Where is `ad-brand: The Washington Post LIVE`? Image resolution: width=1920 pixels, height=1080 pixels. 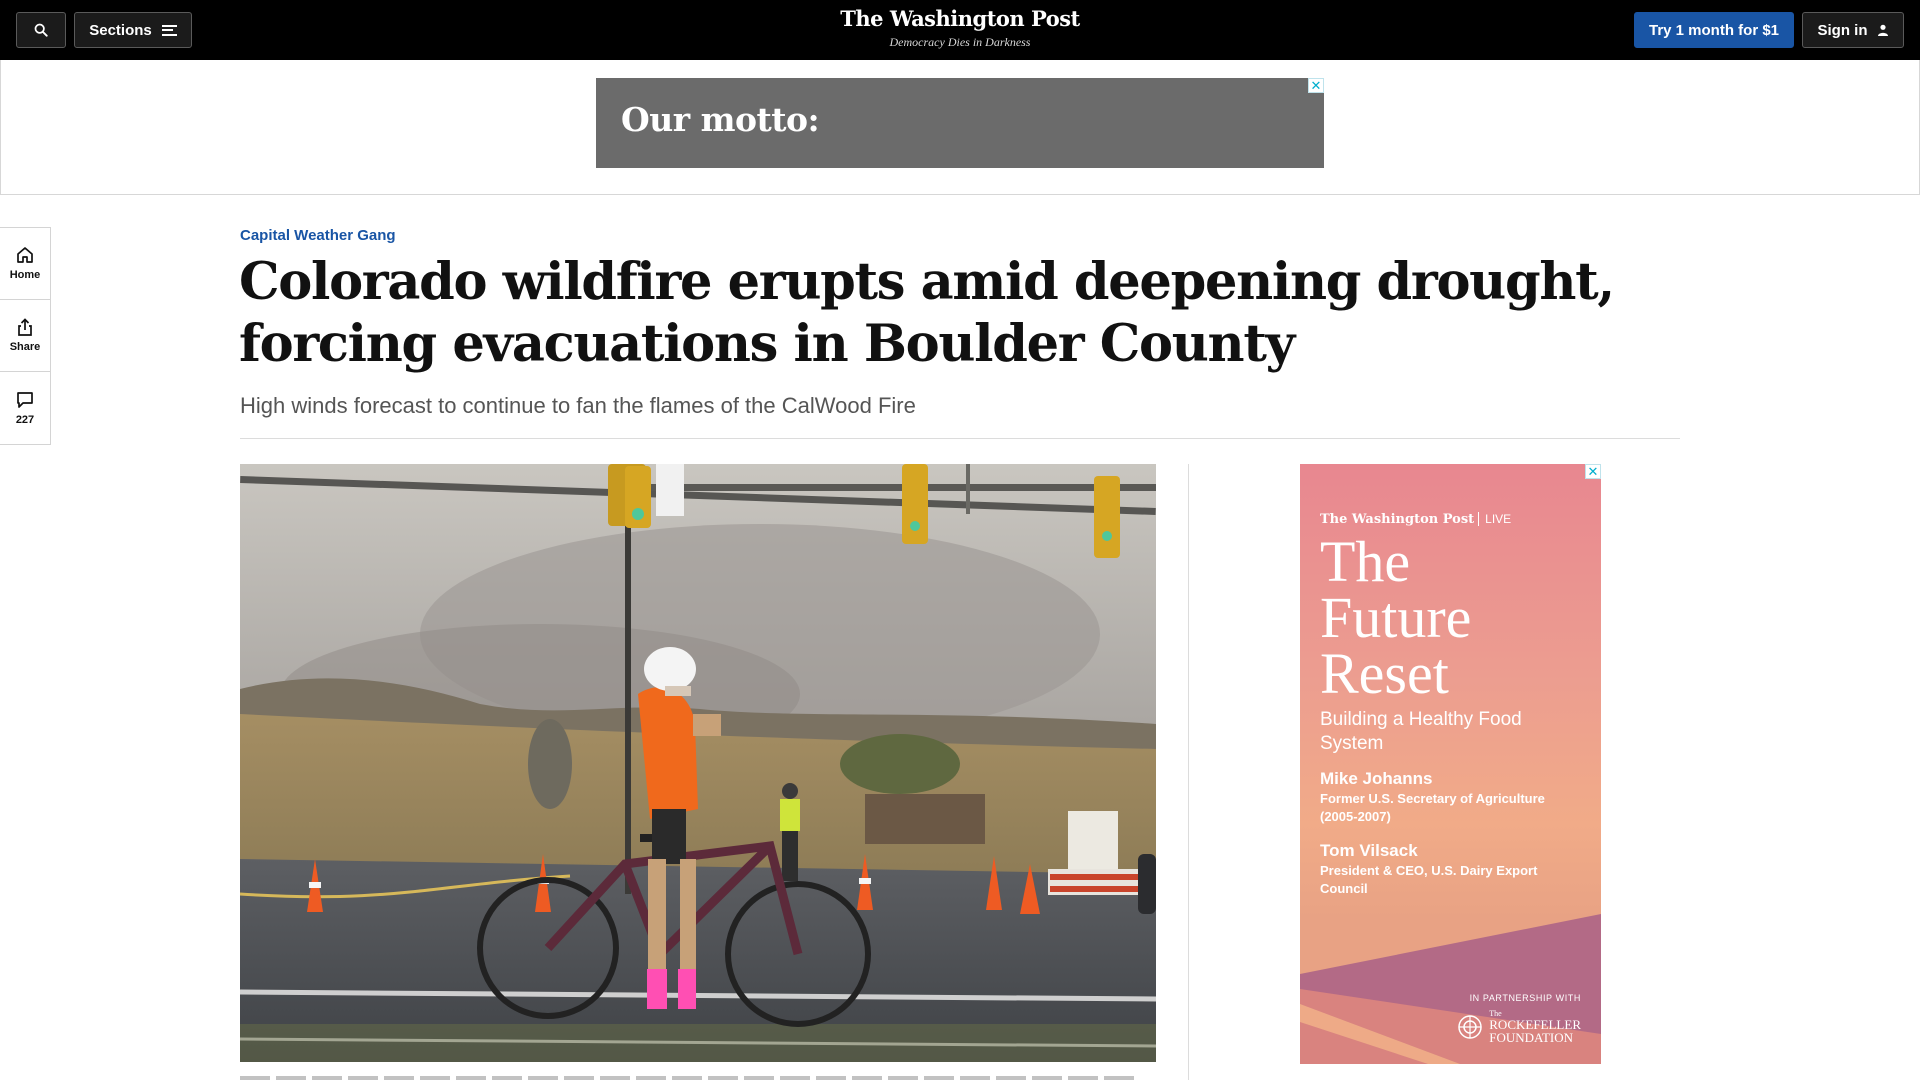
ad-brand: The Washington Post LIVE is located at coordinates (1416, 519).